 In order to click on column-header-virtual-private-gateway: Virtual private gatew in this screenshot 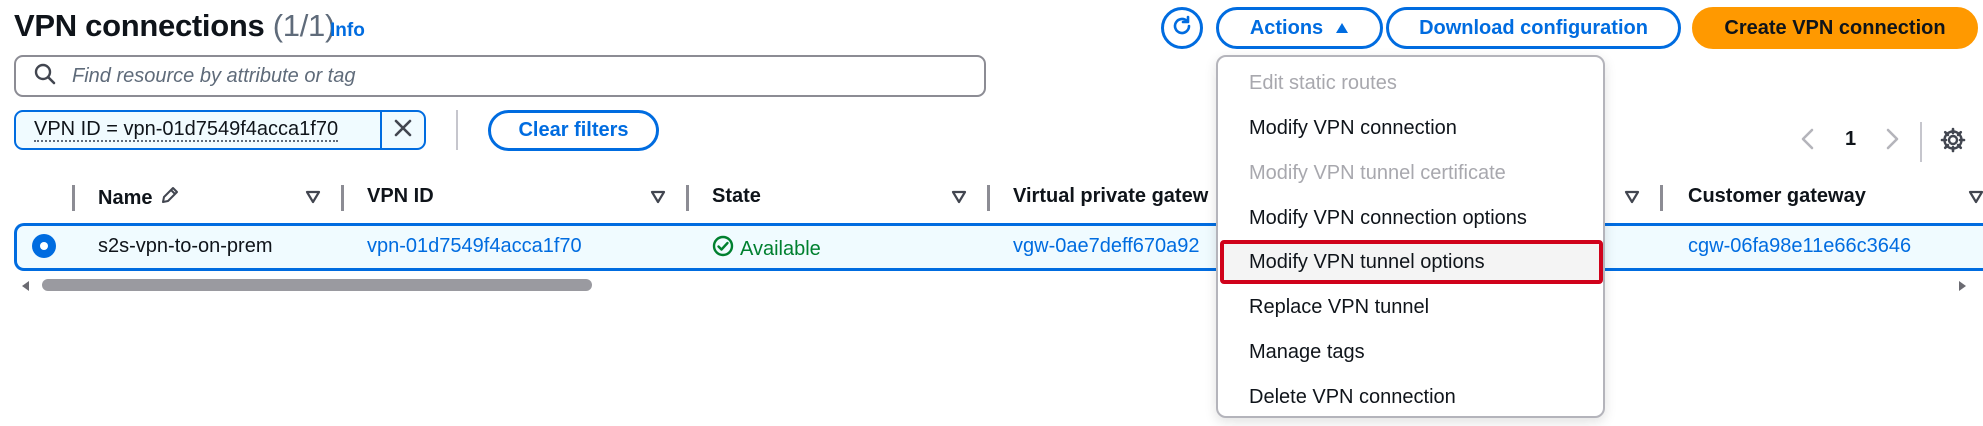, I will do `click(1110, 196)`.